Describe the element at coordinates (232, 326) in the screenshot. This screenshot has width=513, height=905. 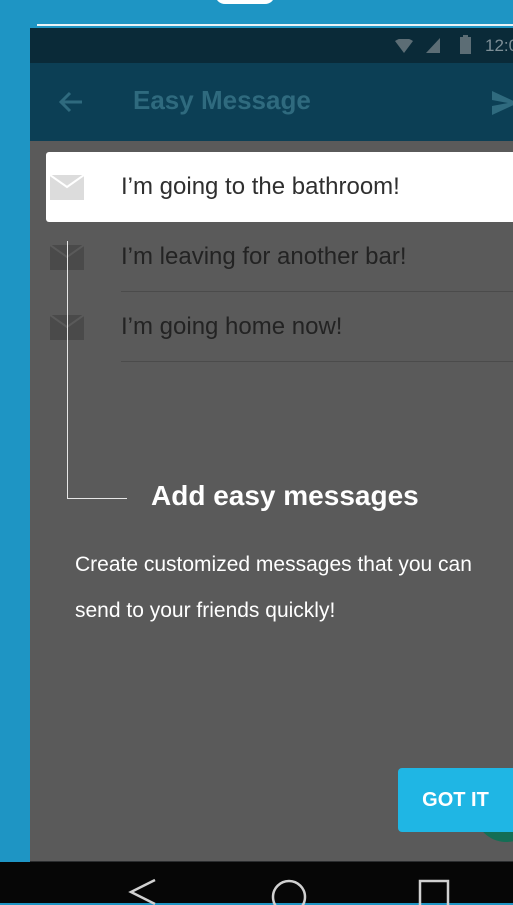
I see `message-text: I’m going home now!` at that location.